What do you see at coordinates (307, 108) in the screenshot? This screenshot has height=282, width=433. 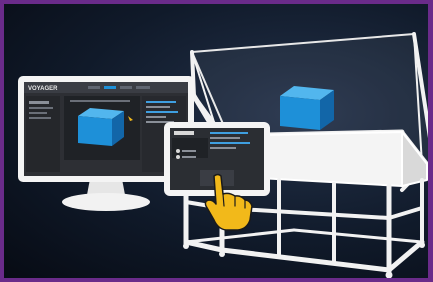 I see `cube-icon` at bounding box center [307, 108].